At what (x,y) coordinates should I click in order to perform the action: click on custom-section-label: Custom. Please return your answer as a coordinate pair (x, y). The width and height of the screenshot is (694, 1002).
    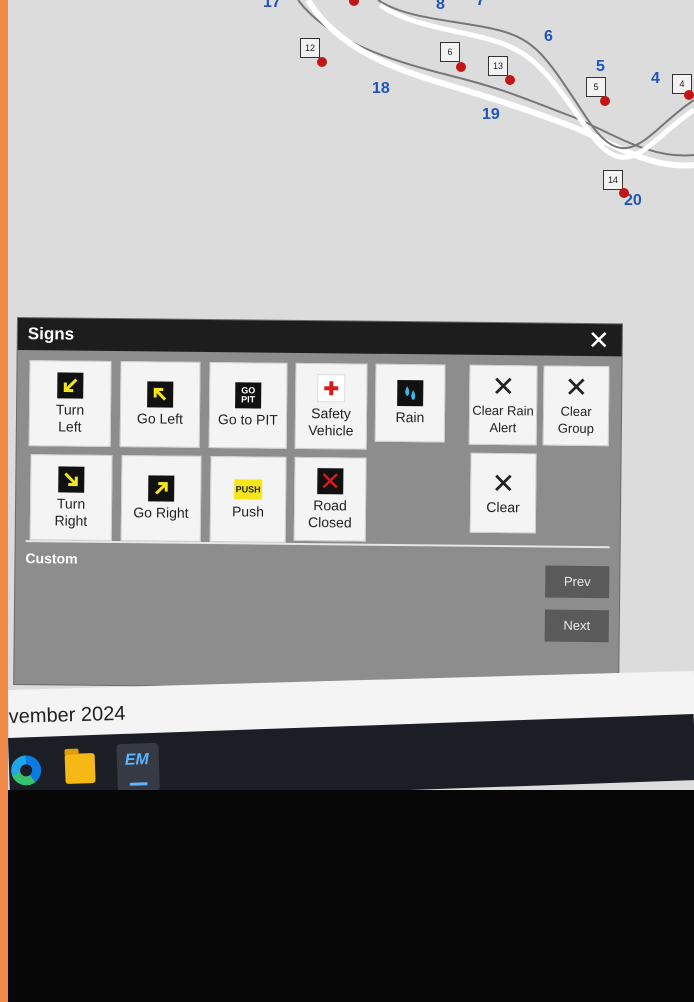
    Looking at the image, I should click on (51, 558).